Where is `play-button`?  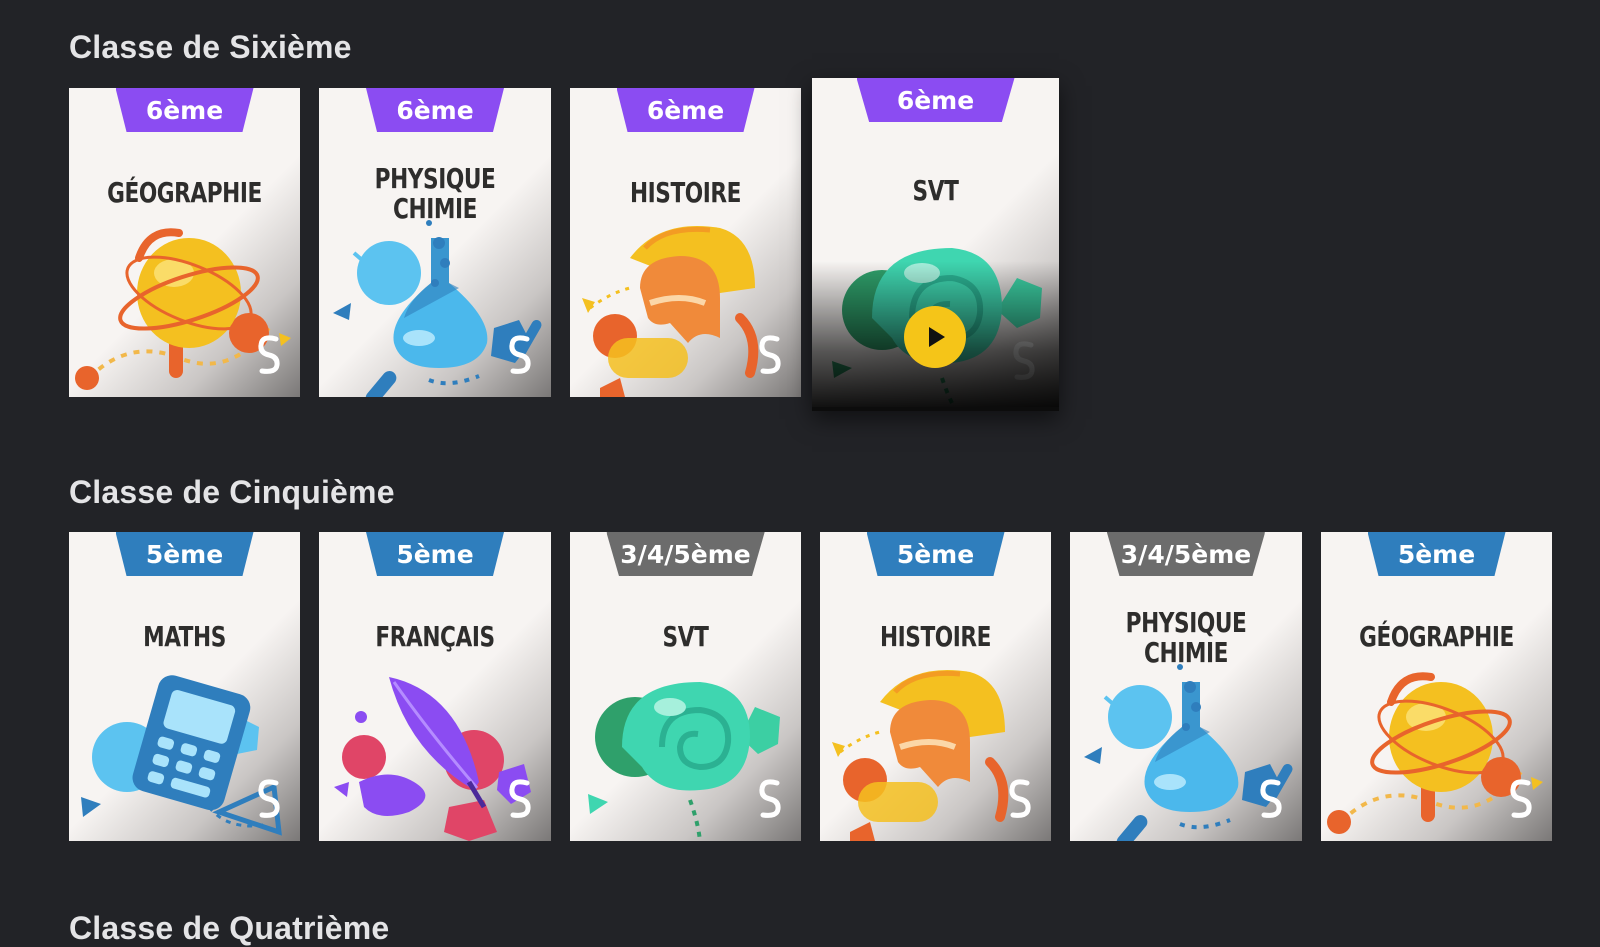 play-button is located at coordinates (935, 337).